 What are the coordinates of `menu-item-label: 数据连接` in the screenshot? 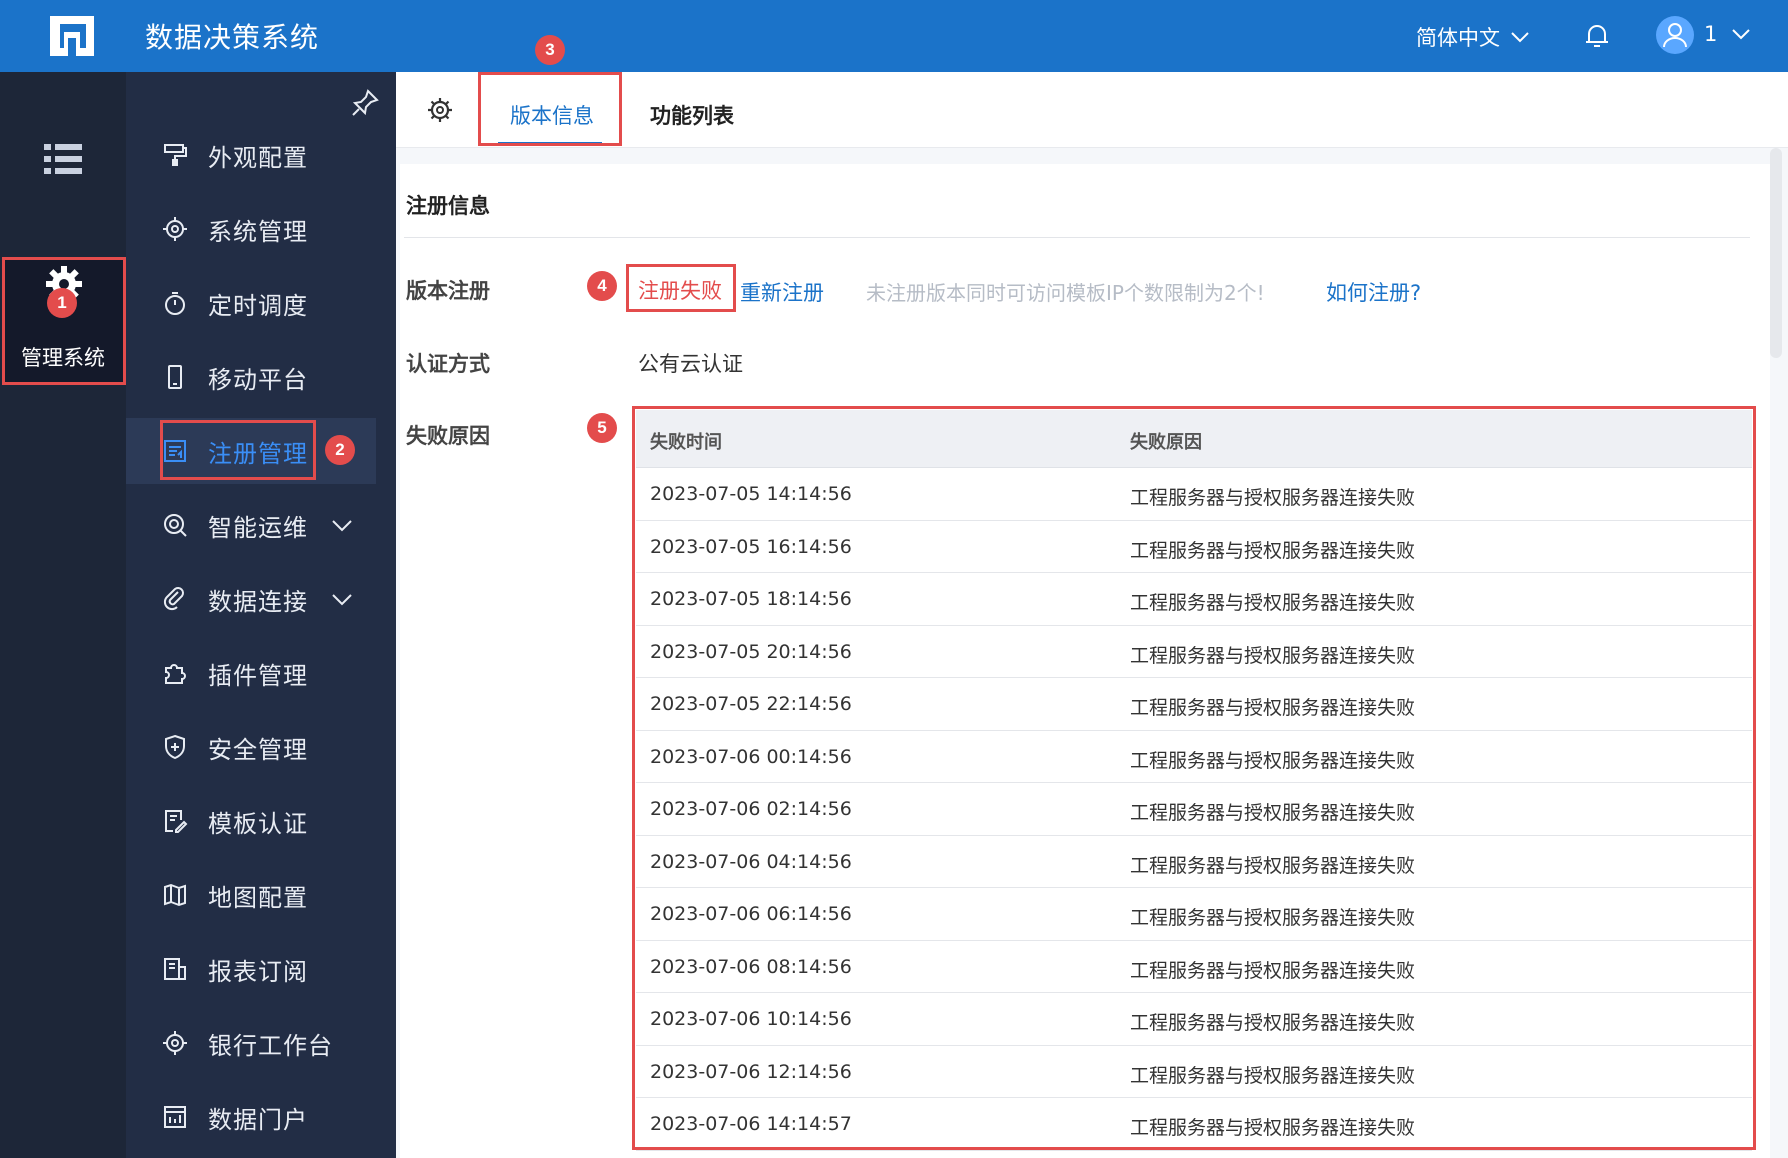 It's located at (258, 601).